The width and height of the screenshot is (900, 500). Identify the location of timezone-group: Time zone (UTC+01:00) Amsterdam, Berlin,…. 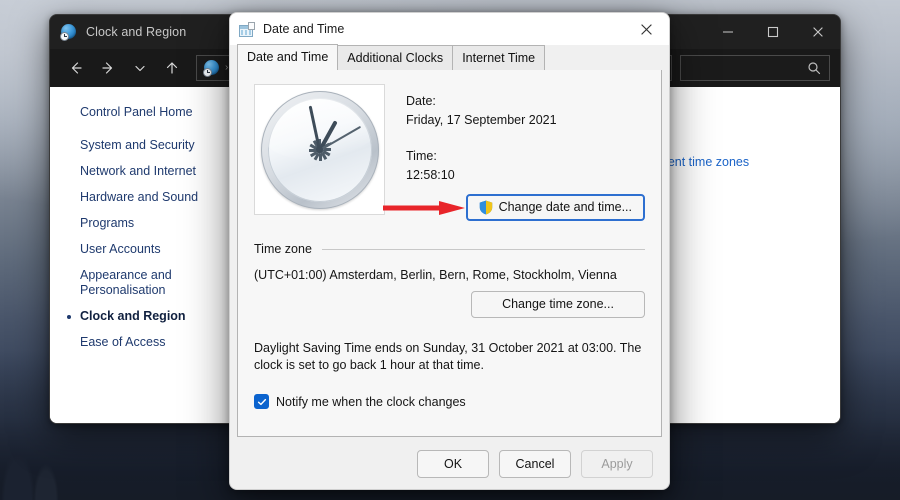
(449, 325).